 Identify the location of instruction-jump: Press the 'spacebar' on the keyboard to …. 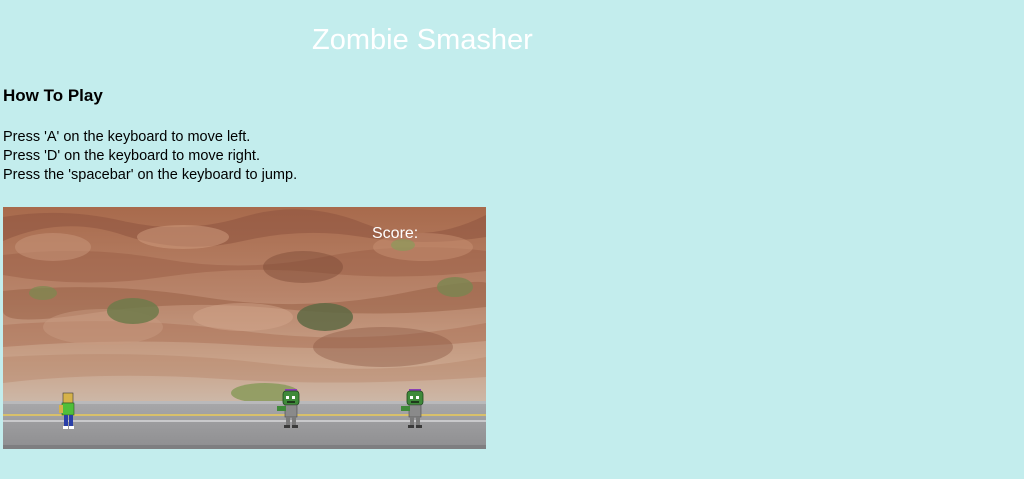
(150, 175).